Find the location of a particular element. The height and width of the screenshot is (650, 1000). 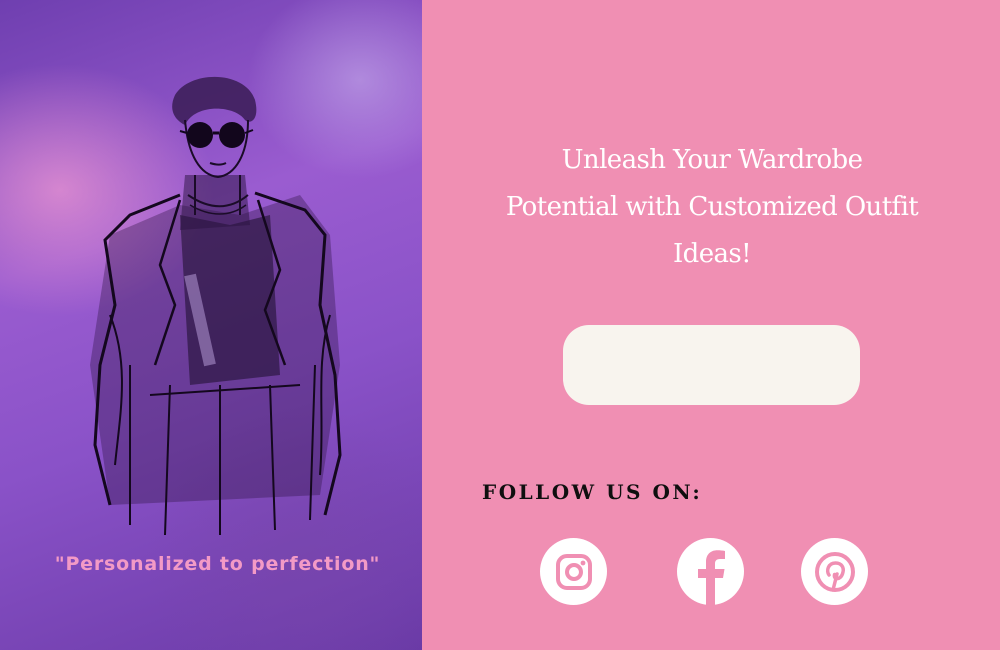

pinterest-button is located at coordinates (834, 571).